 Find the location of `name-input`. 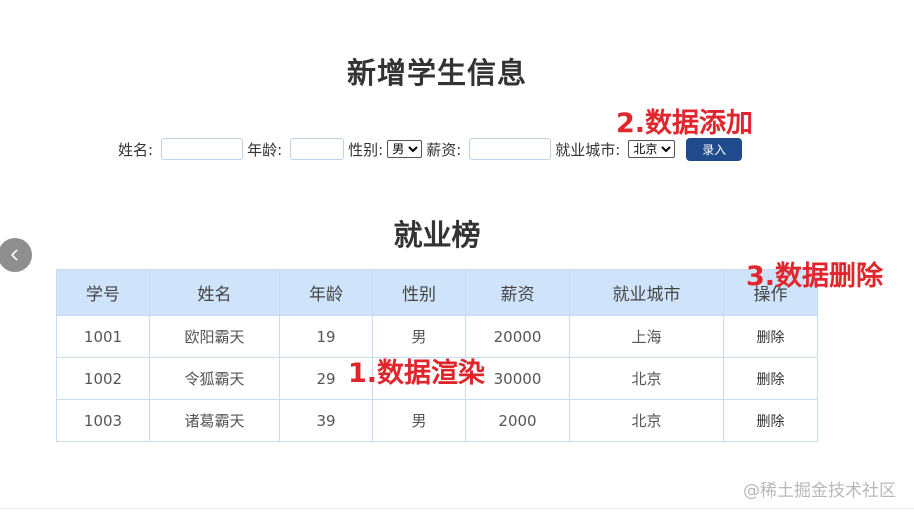

name-input is located at coordinates (202, 149).